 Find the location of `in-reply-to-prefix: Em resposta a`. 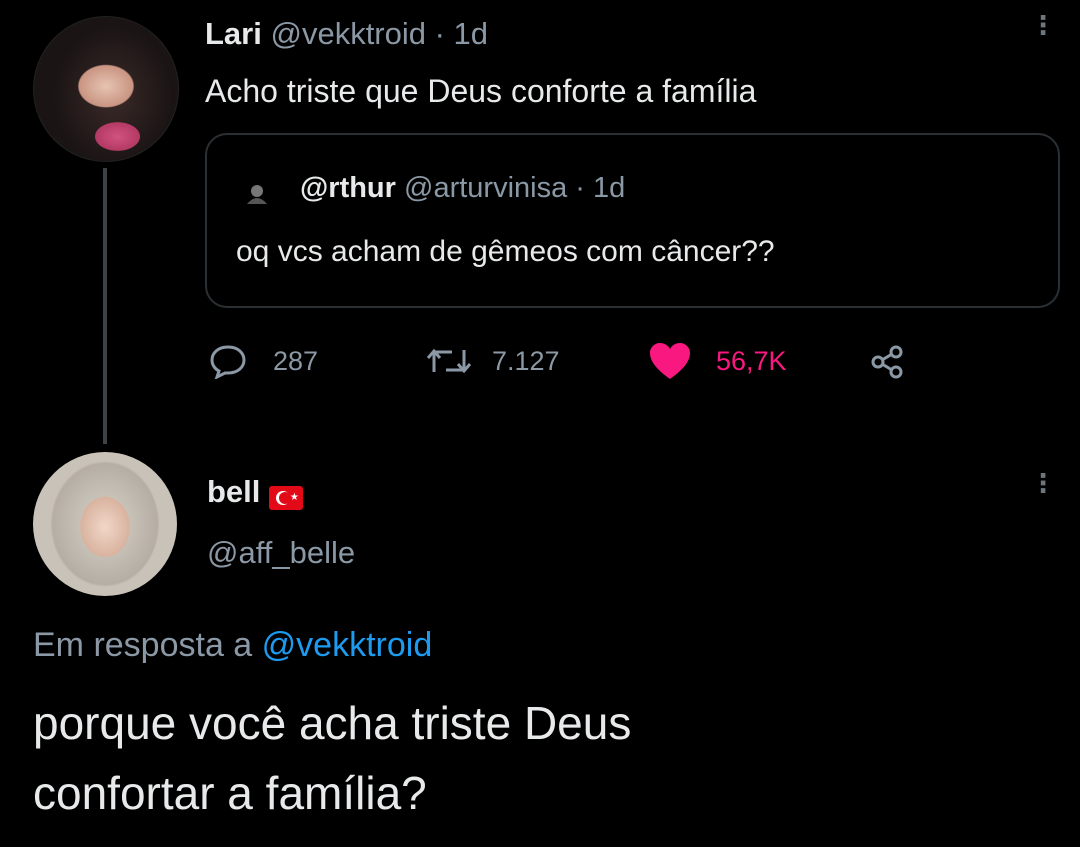

in-reply-to-prefix: Em resposta a is located at coordinates (143, 645).